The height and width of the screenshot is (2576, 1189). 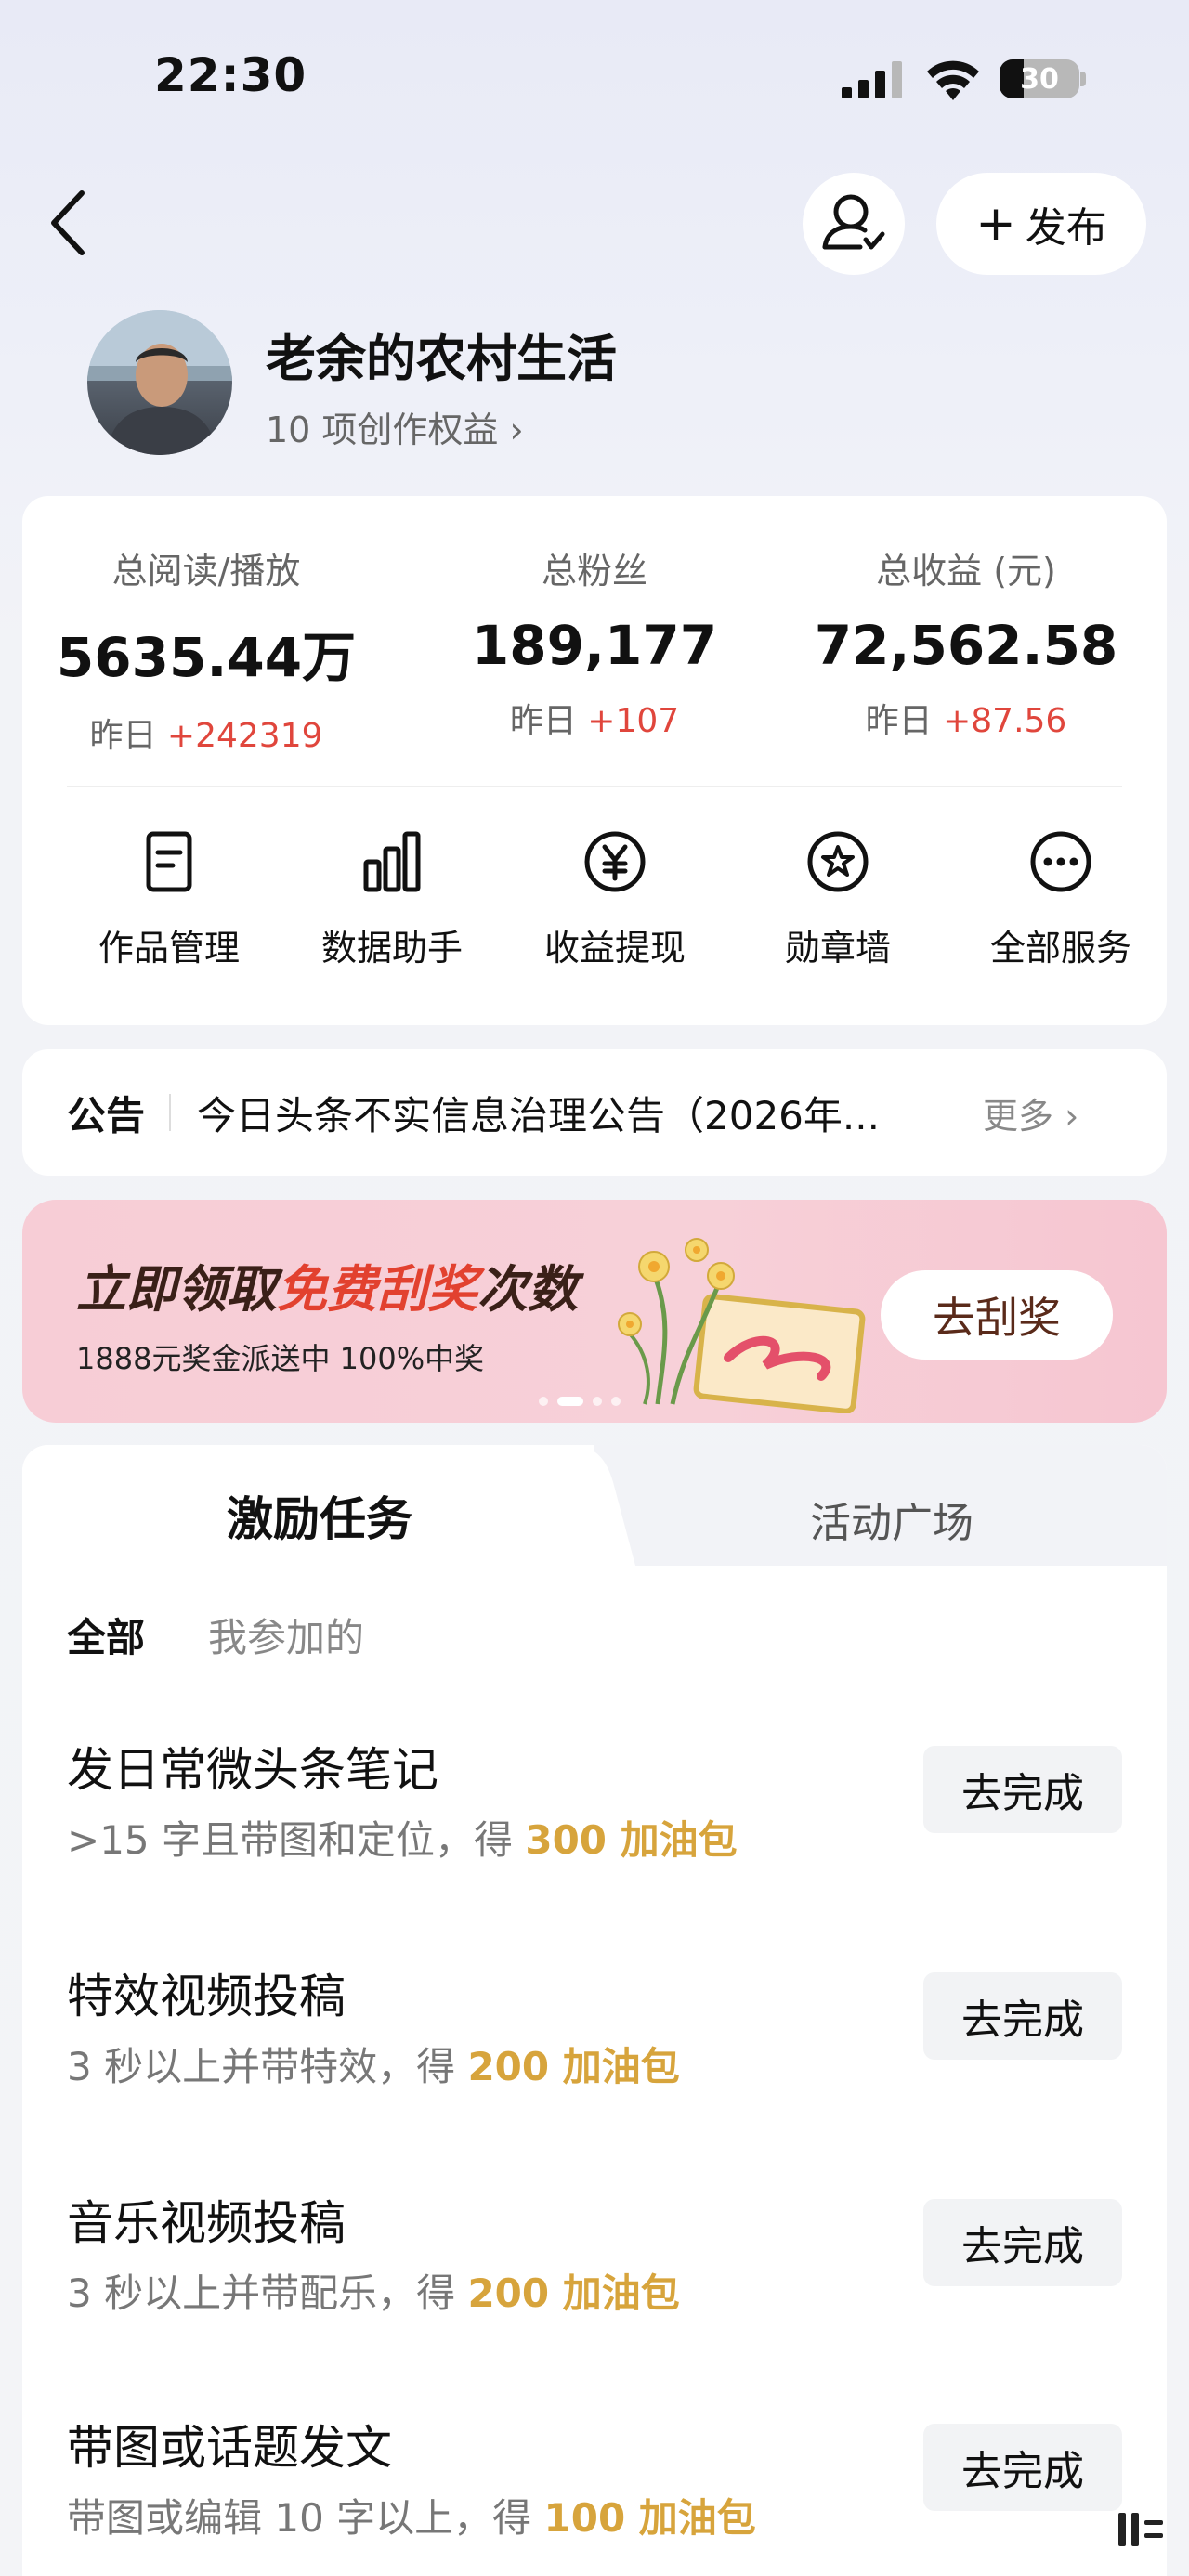 What do you see at coordinates (837, 899) in the screenshot?
I see `service-badge-wall: 勋章墙` at bounding box center [837, 899].